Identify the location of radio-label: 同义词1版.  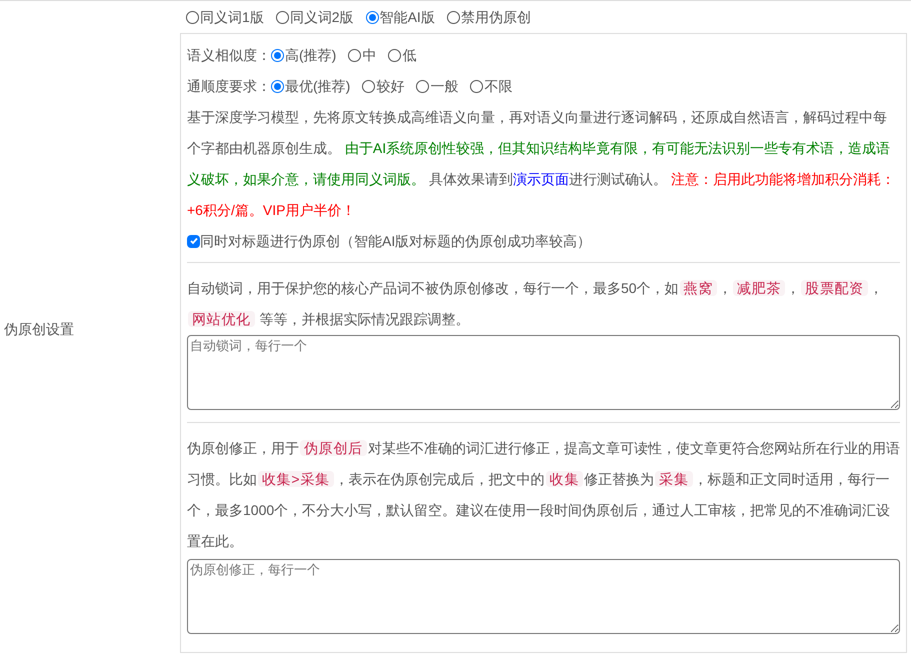
(232, 17).